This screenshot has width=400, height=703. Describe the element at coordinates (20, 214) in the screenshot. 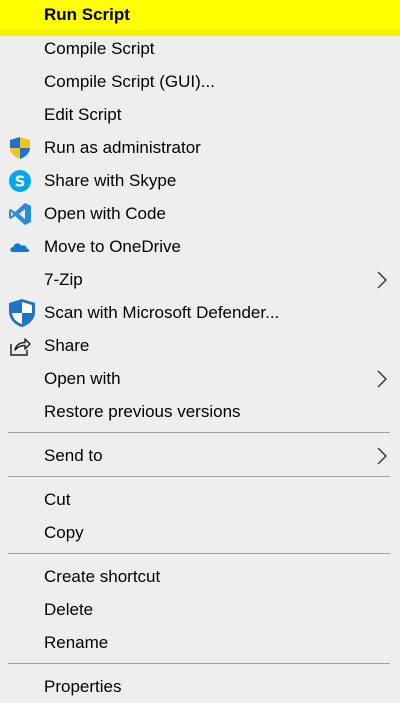

I see `vscode-icon` at that location.